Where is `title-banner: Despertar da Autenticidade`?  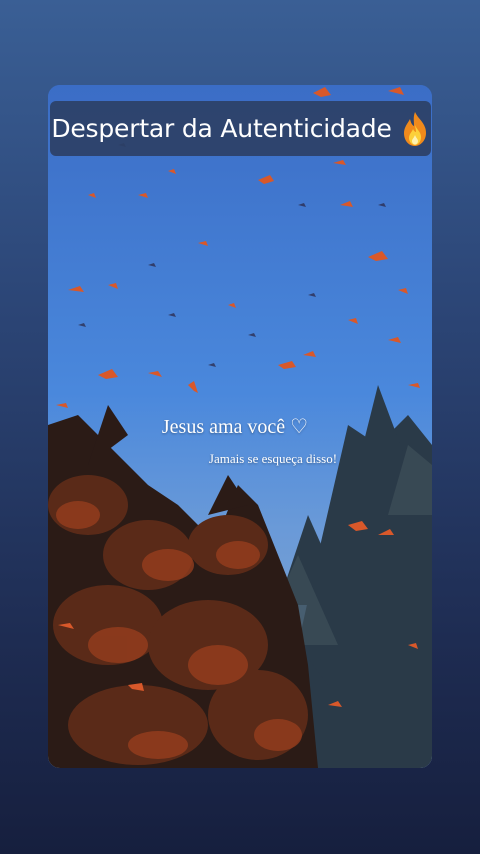 title-banner: Despertar da Autenticidade is located at coordinates (240, 128).